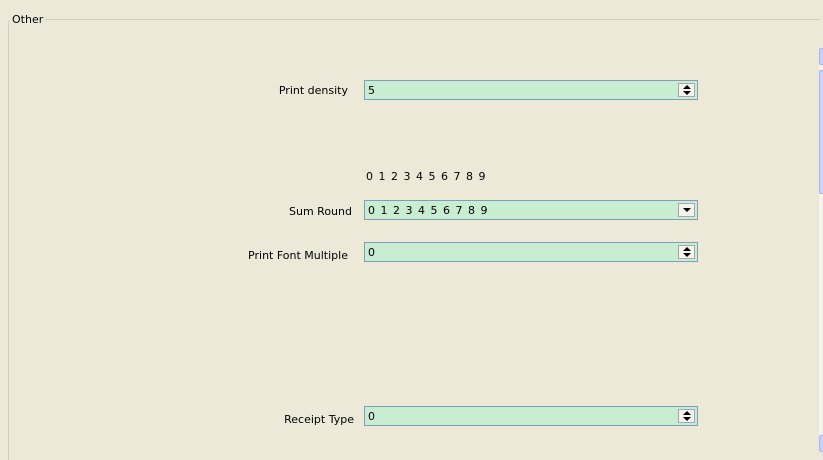 This screenshot has height=460, width=823. Describe the element at coordinates (821, 250) in the screenshot. I see `vertical-scrollbar` at that location.